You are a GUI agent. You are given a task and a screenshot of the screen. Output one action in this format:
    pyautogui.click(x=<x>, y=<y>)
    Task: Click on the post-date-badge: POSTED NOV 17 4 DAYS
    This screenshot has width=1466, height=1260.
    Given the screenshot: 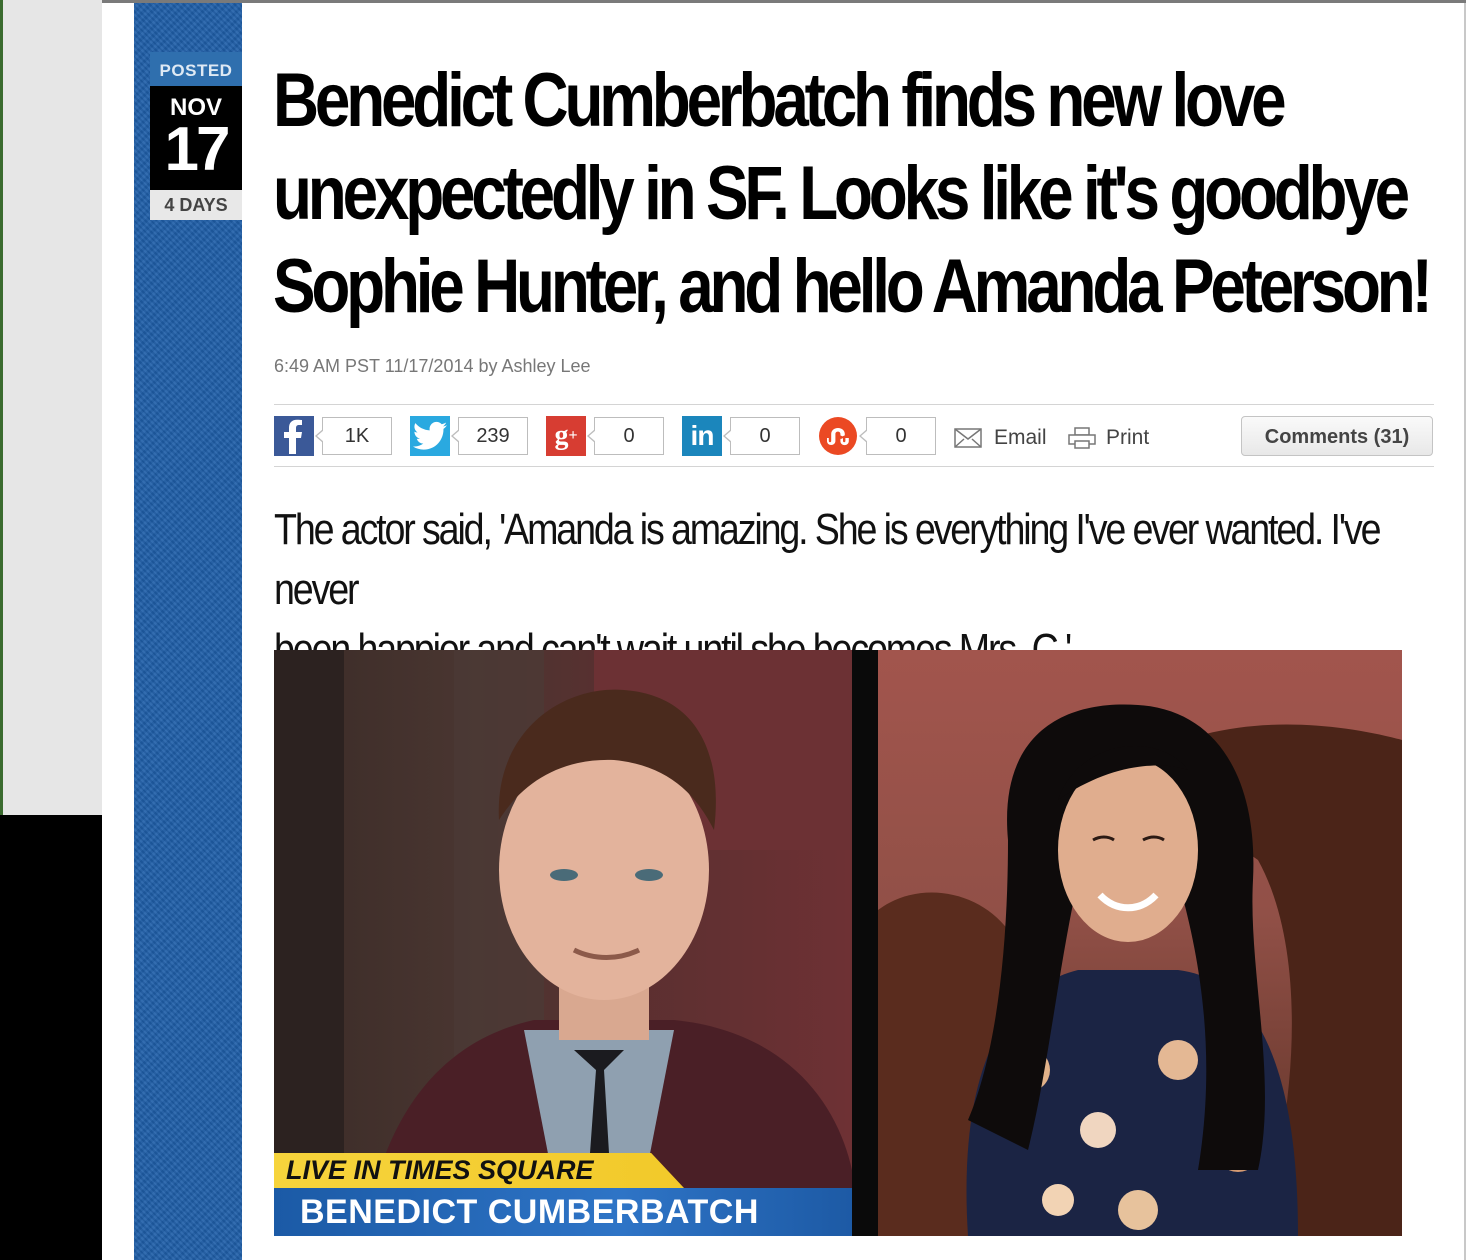 What is the action you would take?
    pyautogui.click(x=196, y=136)
    